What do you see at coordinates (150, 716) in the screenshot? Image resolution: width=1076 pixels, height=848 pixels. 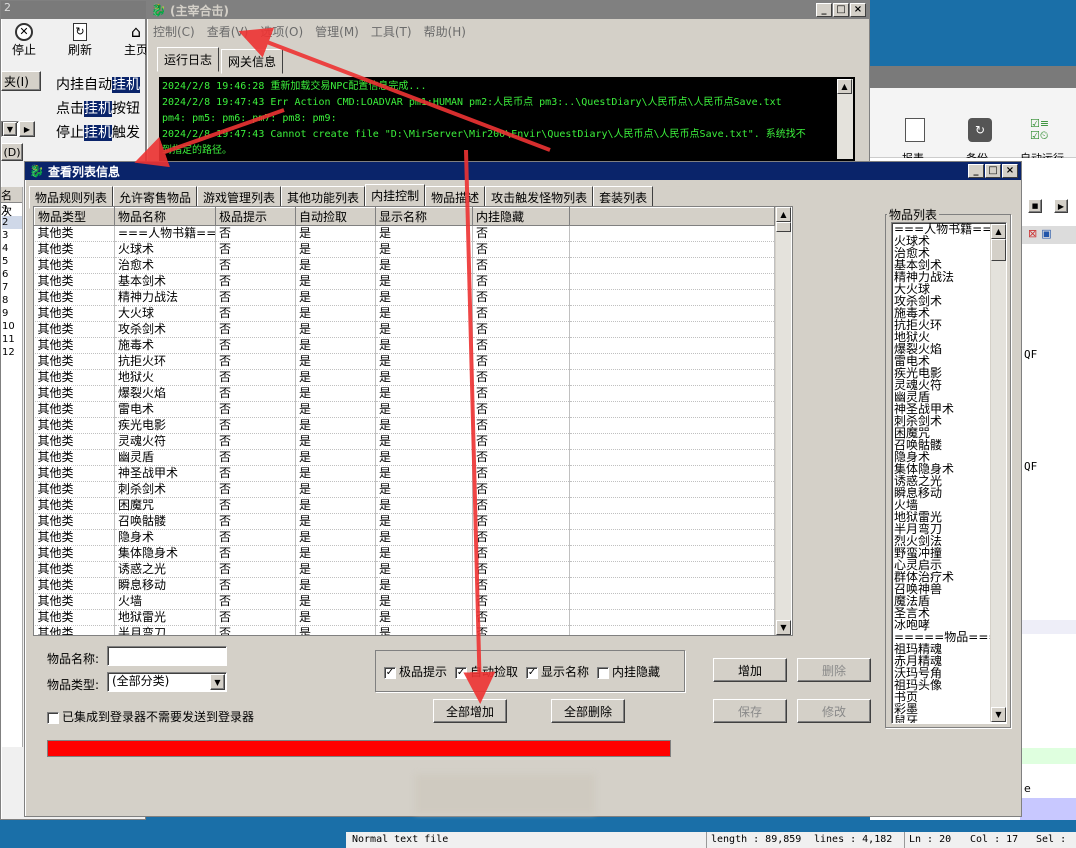 I see `integrated-checkbox: 已集成到登录器不需要发送到登录器` at bounding box center [150, 716].